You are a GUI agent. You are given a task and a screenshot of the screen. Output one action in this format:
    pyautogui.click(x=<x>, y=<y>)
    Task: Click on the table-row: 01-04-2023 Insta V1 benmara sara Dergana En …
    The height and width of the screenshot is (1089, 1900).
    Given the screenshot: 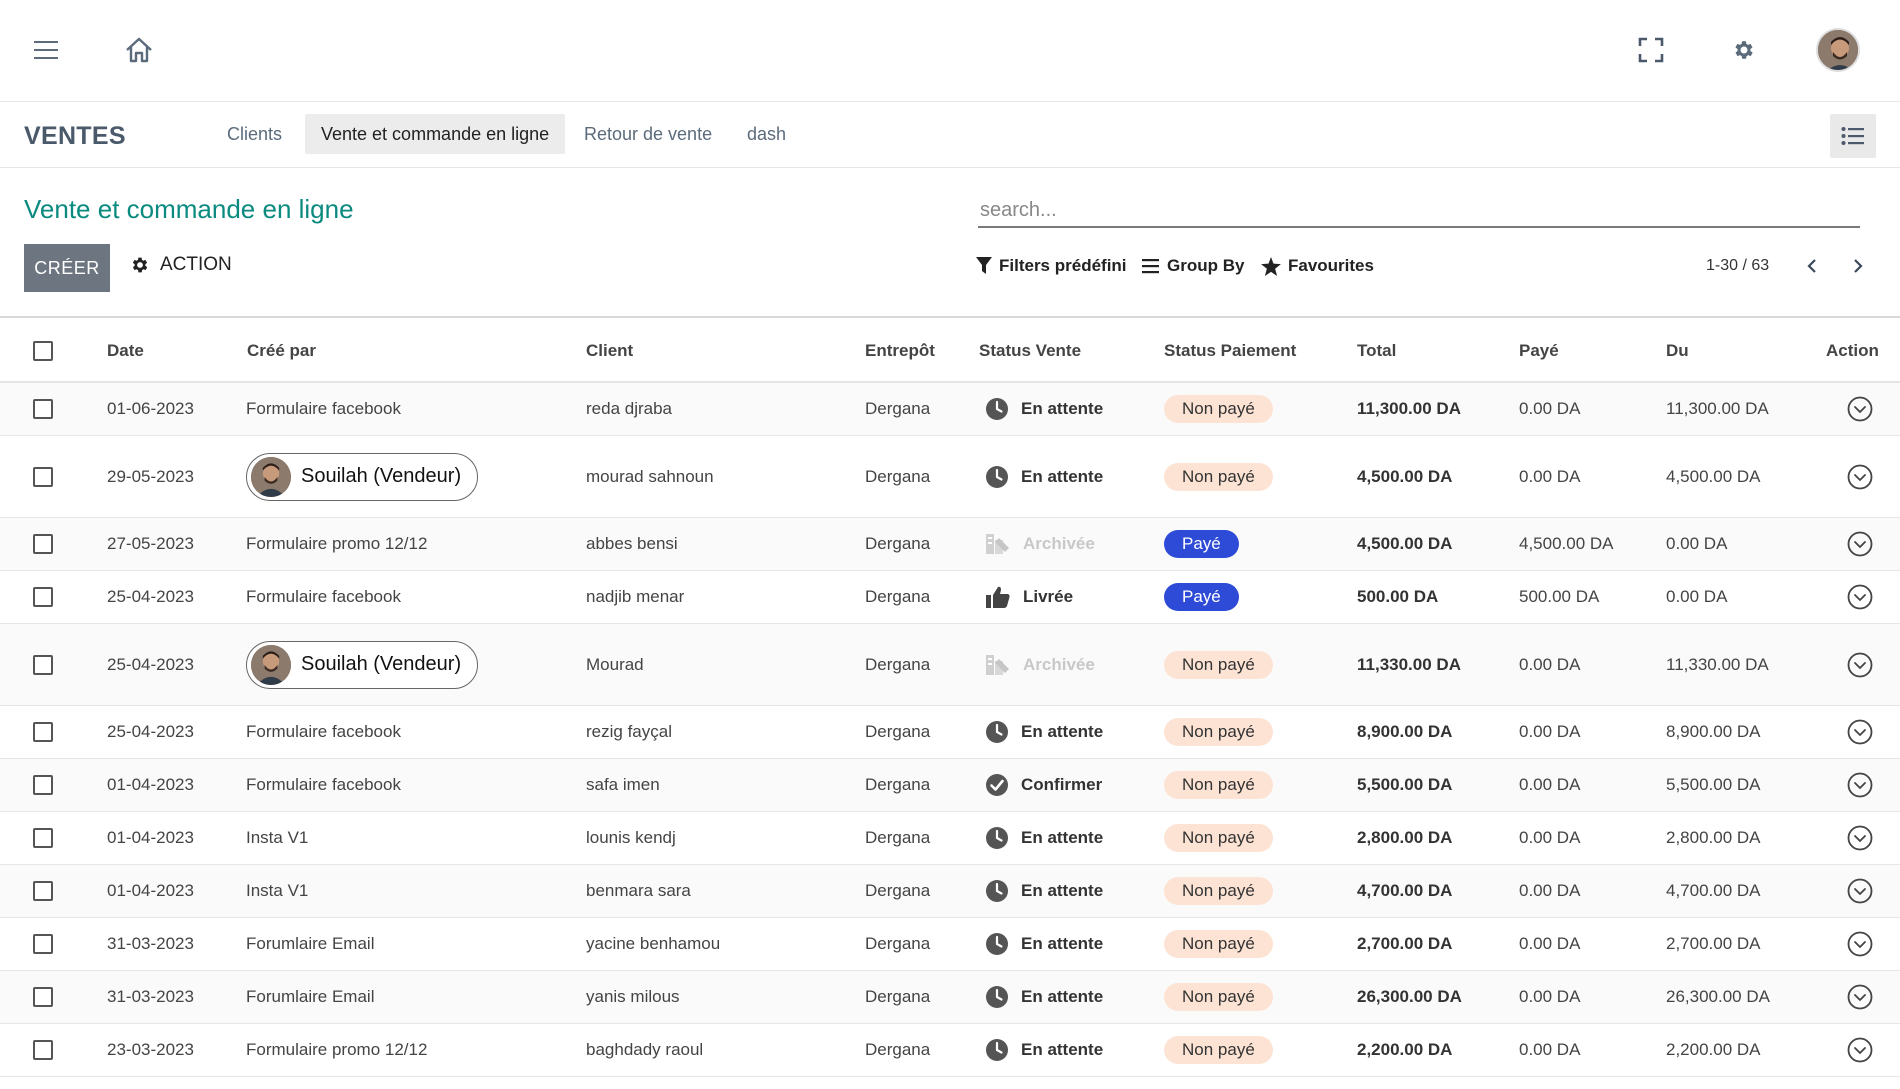 What is the action you would take?
    pyautogui.click(x=950, y=891)
    